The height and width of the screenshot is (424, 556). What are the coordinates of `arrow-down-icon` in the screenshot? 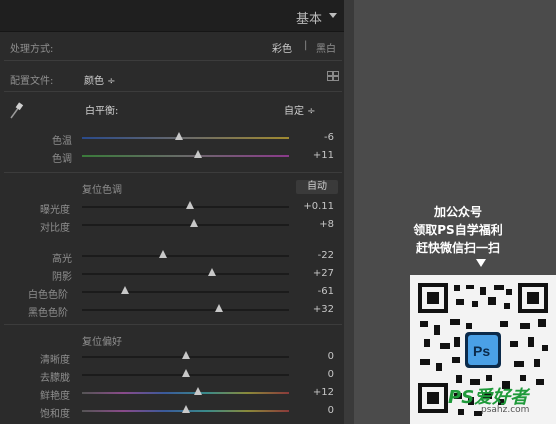 It's located at (481, 263).